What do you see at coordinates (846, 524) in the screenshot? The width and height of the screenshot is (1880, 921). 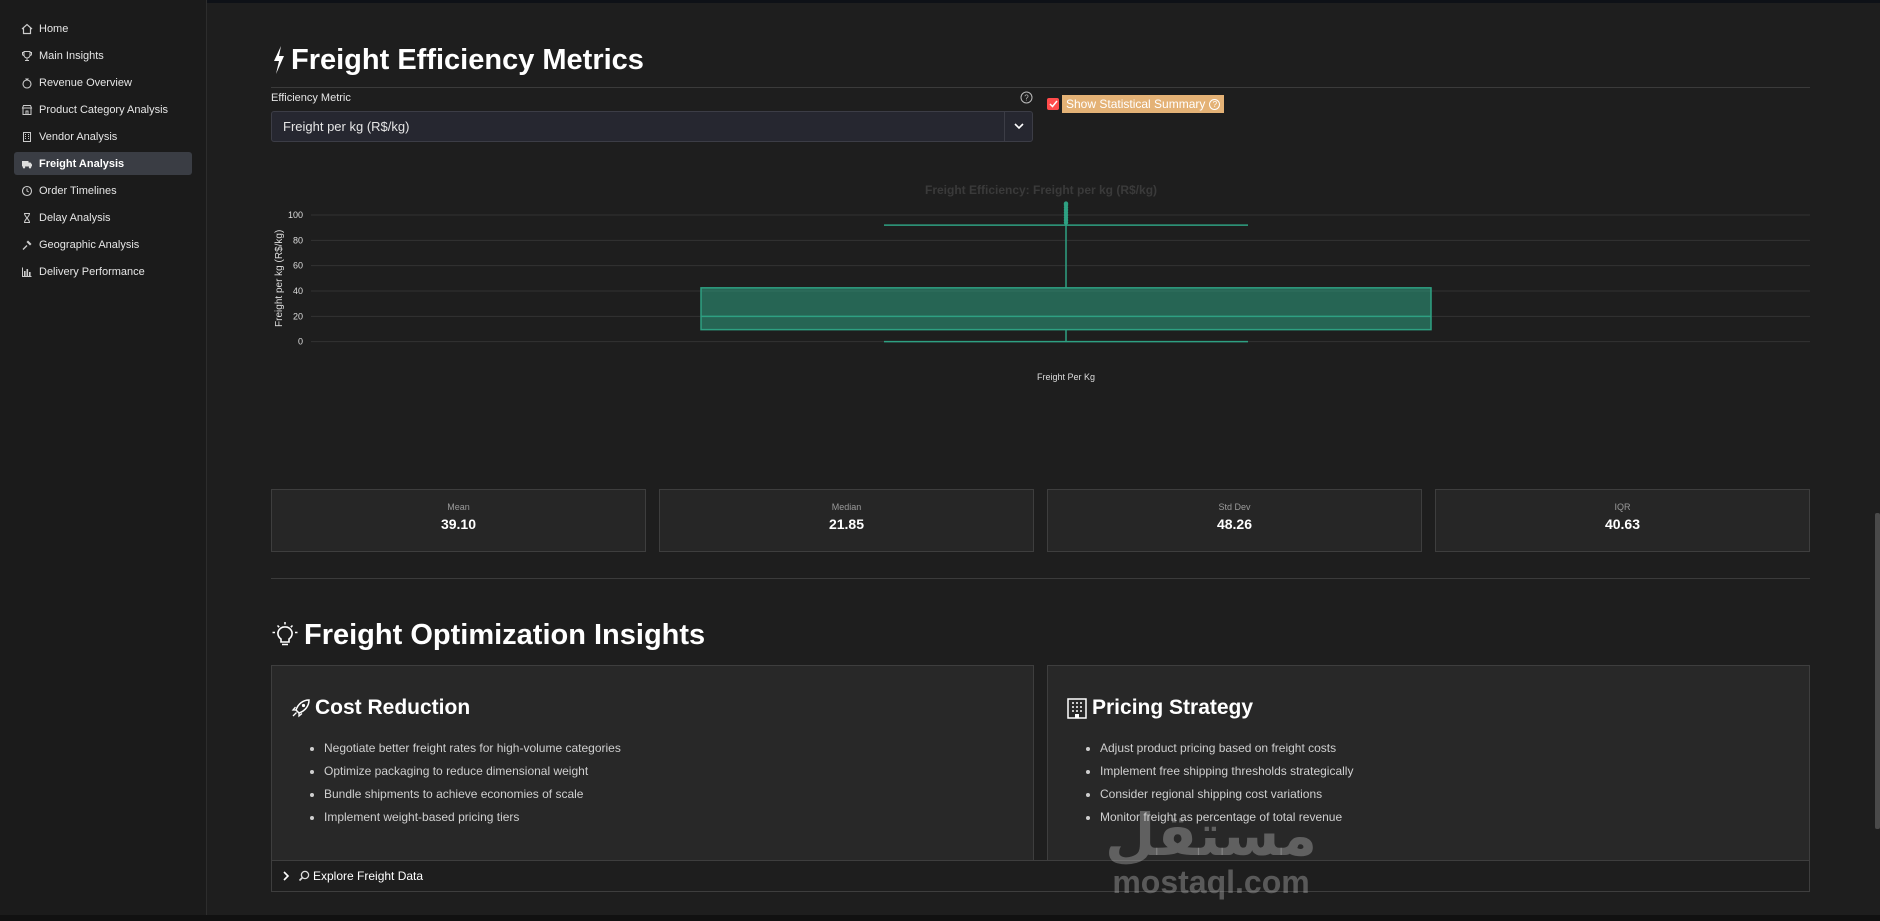 I see `stat-value: 21.85` at bounding box center [846, 524].